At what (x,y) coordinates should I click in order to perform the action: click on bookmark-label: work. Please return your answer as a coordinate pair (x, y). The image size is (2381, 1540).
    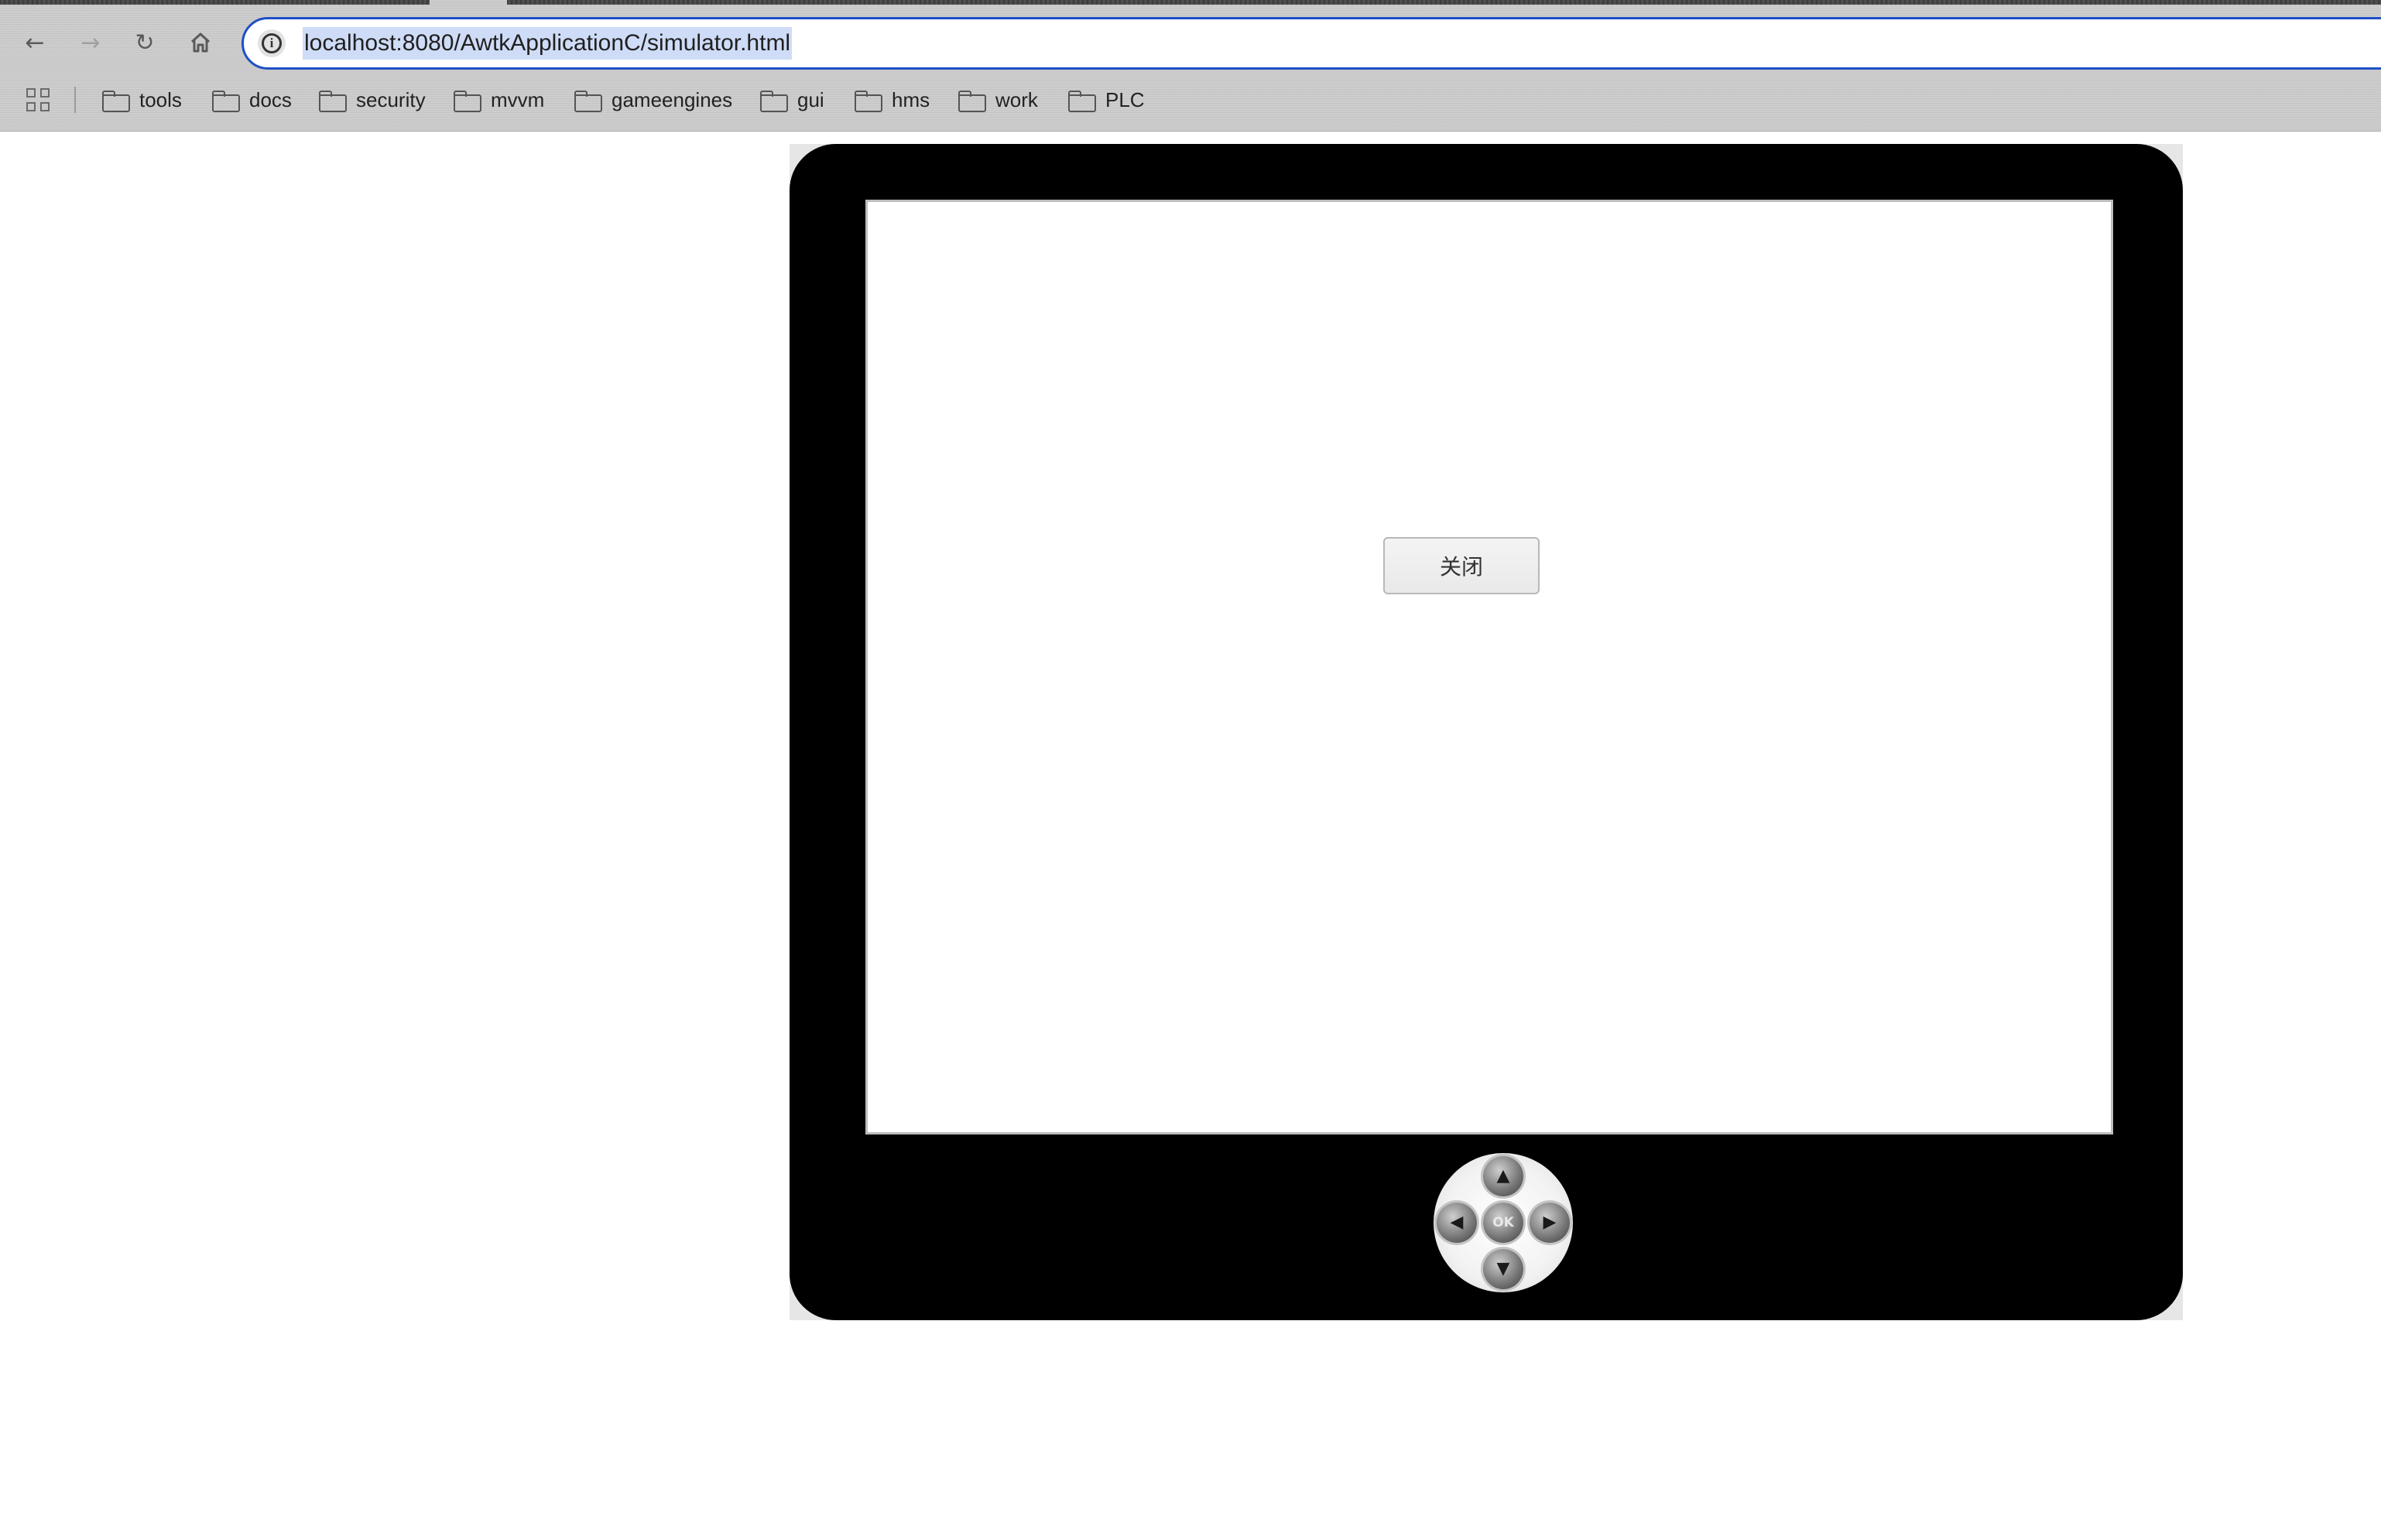
    Looking at the image, I should click on (1016, 99).